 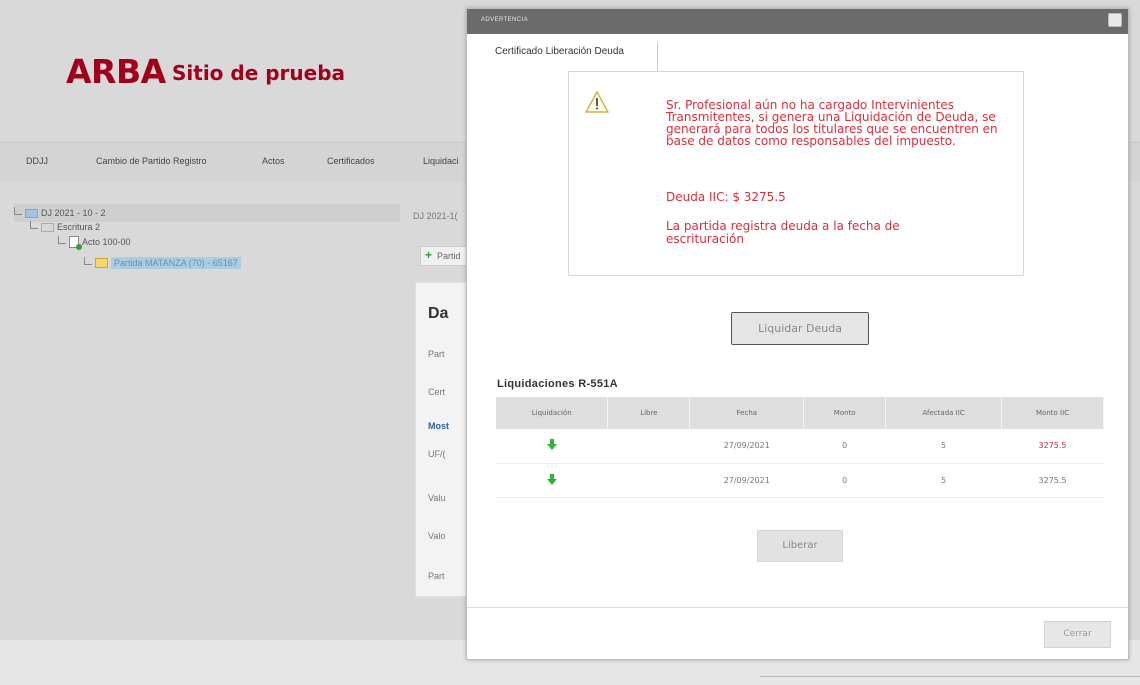 What do you see at coordinates (950, 676) in the screenshot?
I see `bottom-divider` at bounding box center [950, 676].